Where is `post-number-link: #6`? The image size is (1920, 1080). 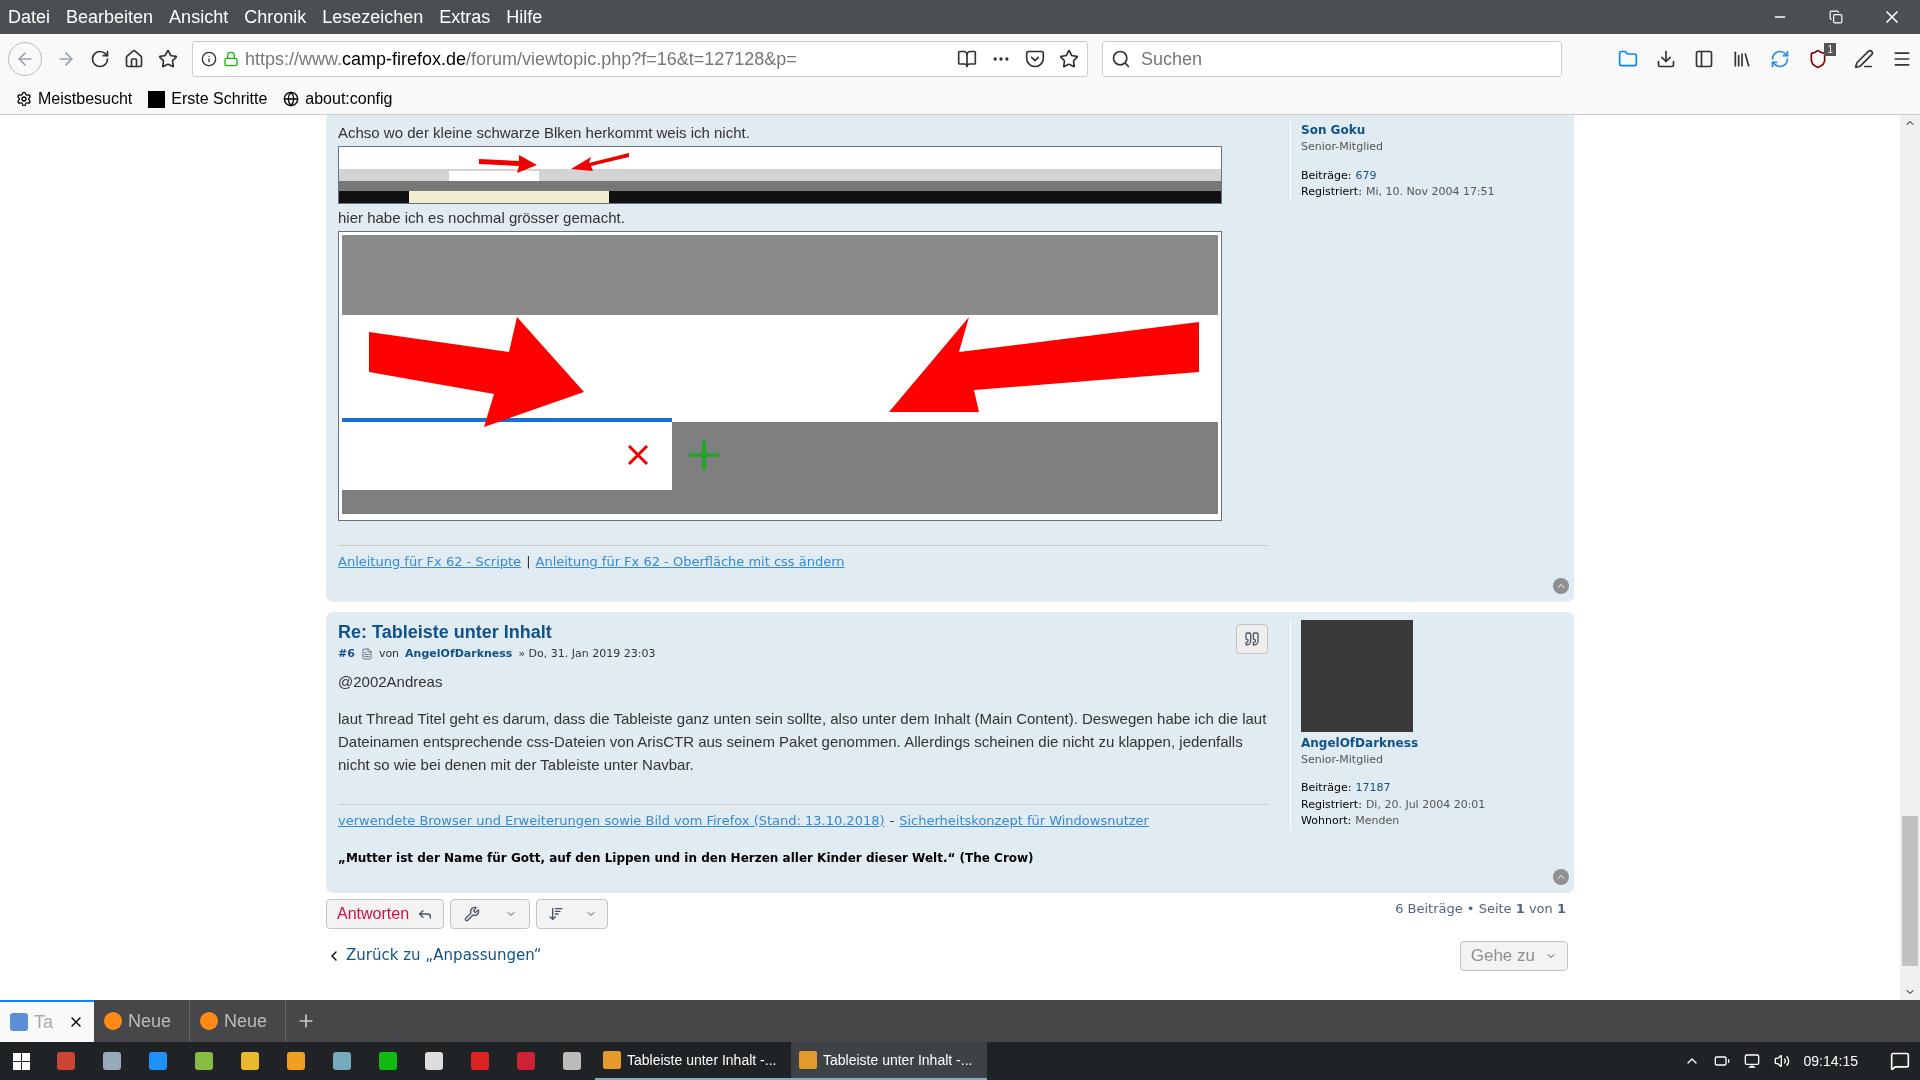 post-number-link: #6 is located at coordinates (346, 653).